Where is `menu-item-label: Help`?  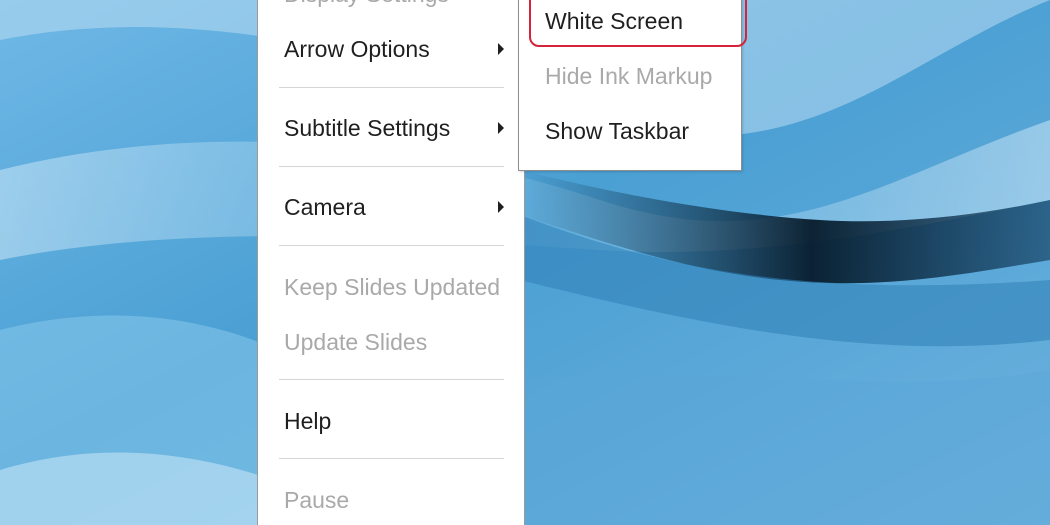 menu-item-label: Help is located at coordinates (308, 421).